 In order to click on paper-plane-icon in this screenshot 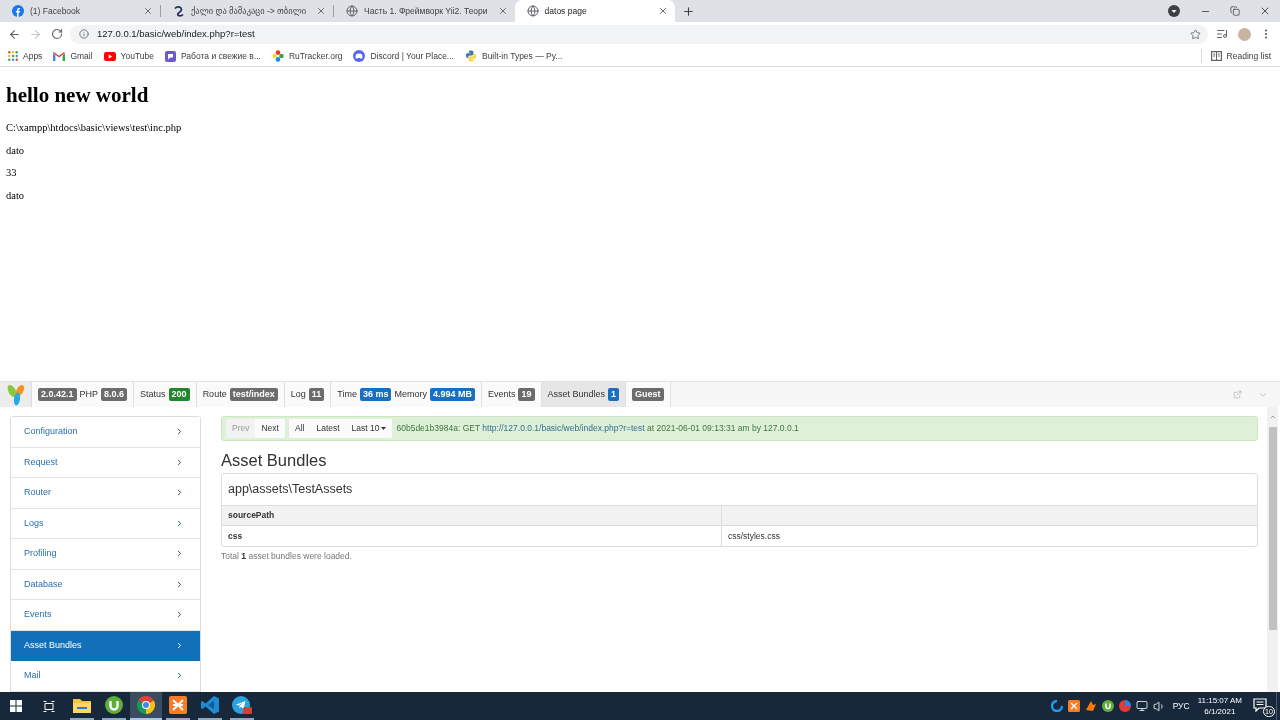, I will do `click(242, 705)`.